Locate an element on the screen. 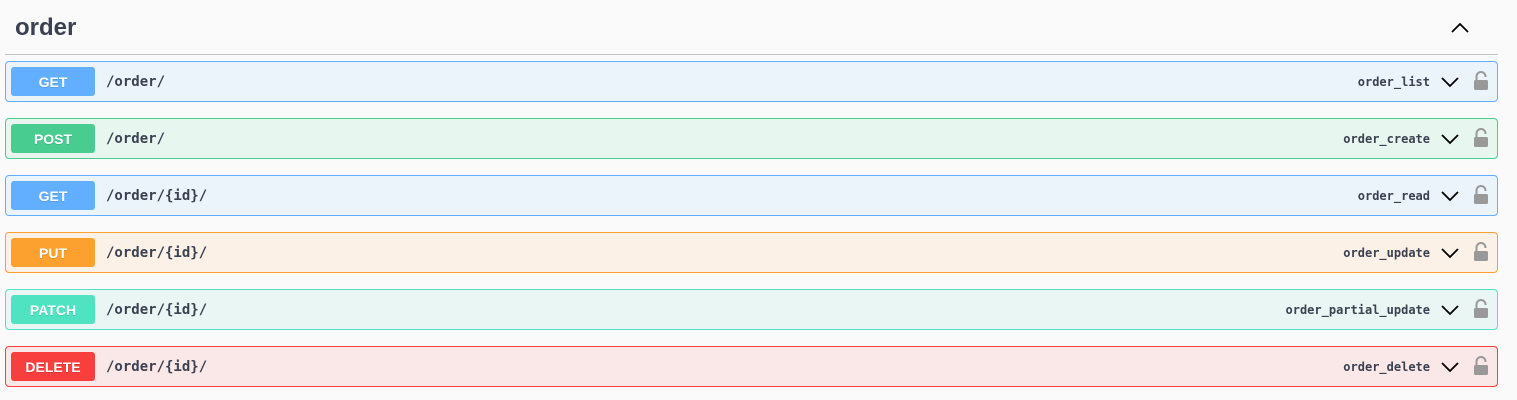 The image size is (1517, 400). operation-id: order_update is located at coordinates (1386, 253).